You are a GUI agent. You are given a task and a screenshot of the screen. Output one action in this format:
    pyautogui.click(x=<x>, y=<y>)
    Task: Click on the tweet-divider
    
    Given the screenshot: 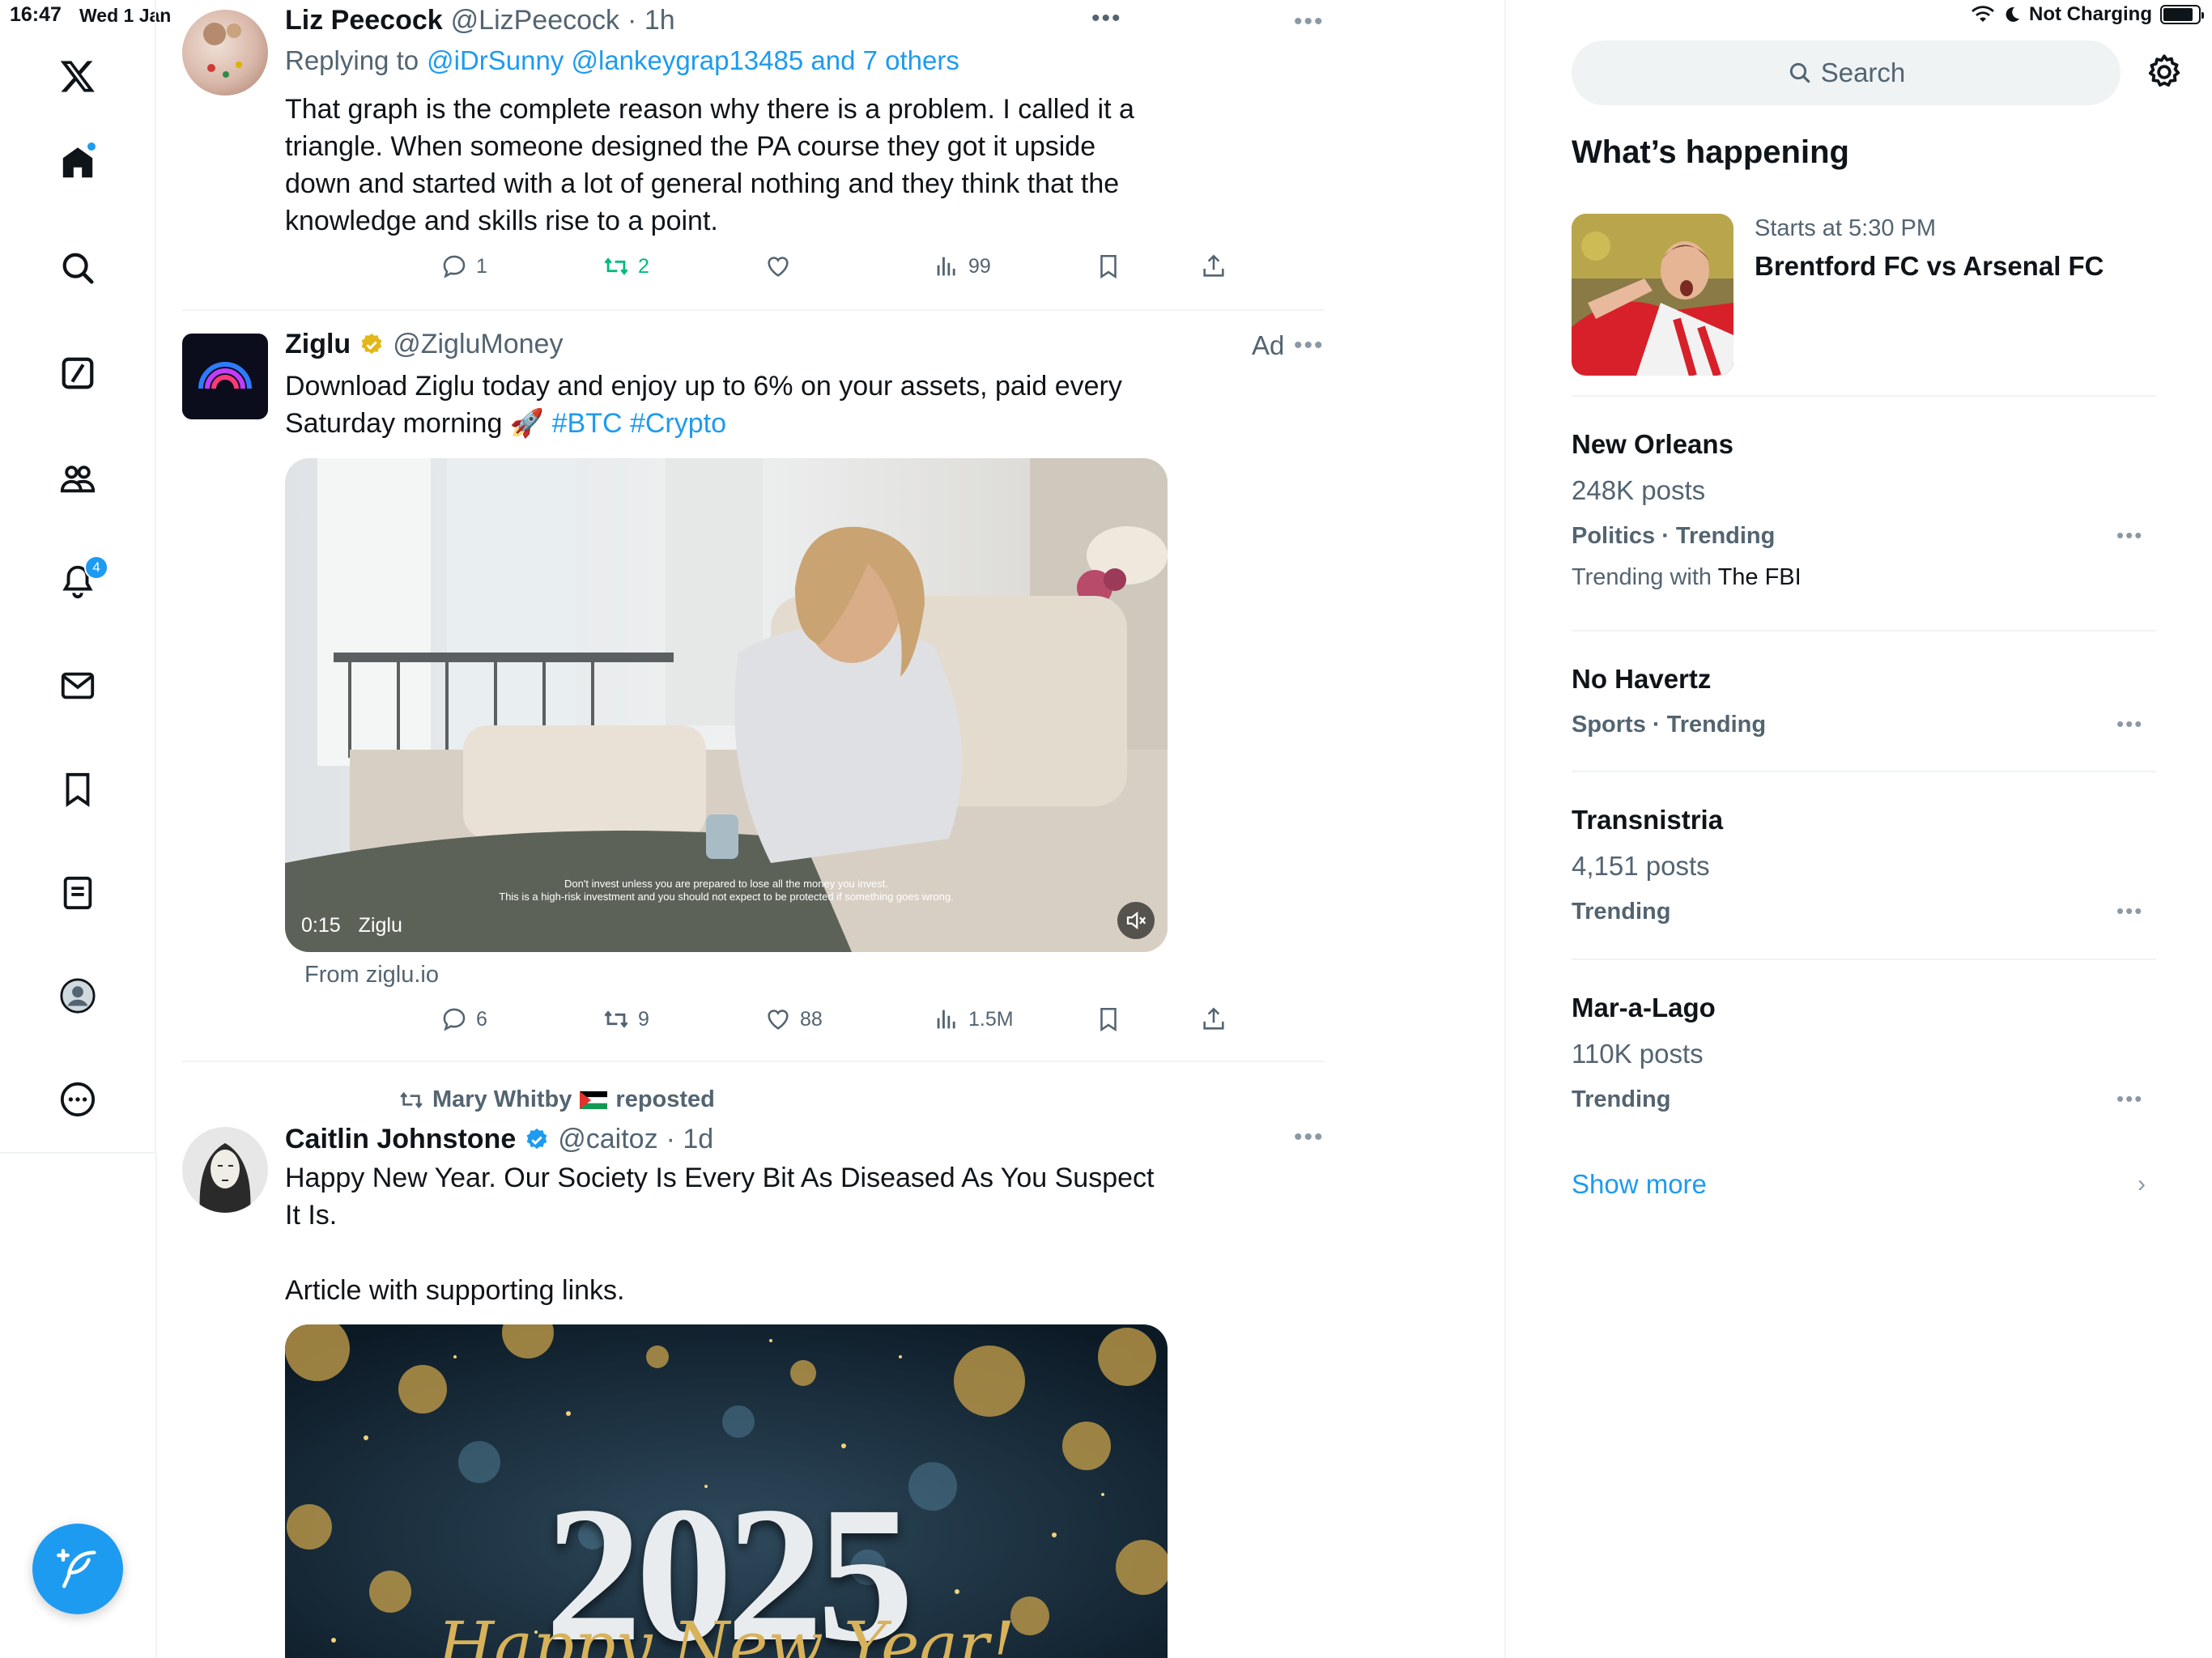 What is the action you would take?
    pyautogui.click(x=753, y=1061)
    